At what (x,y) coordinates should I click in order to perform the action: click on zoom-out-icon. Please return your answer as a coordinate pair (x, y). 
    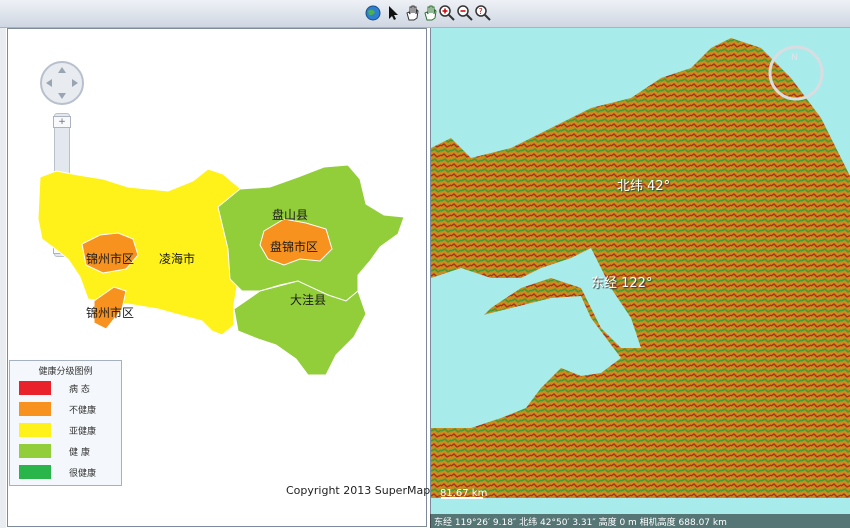
    Looking at the image, I should click on (465, 13).